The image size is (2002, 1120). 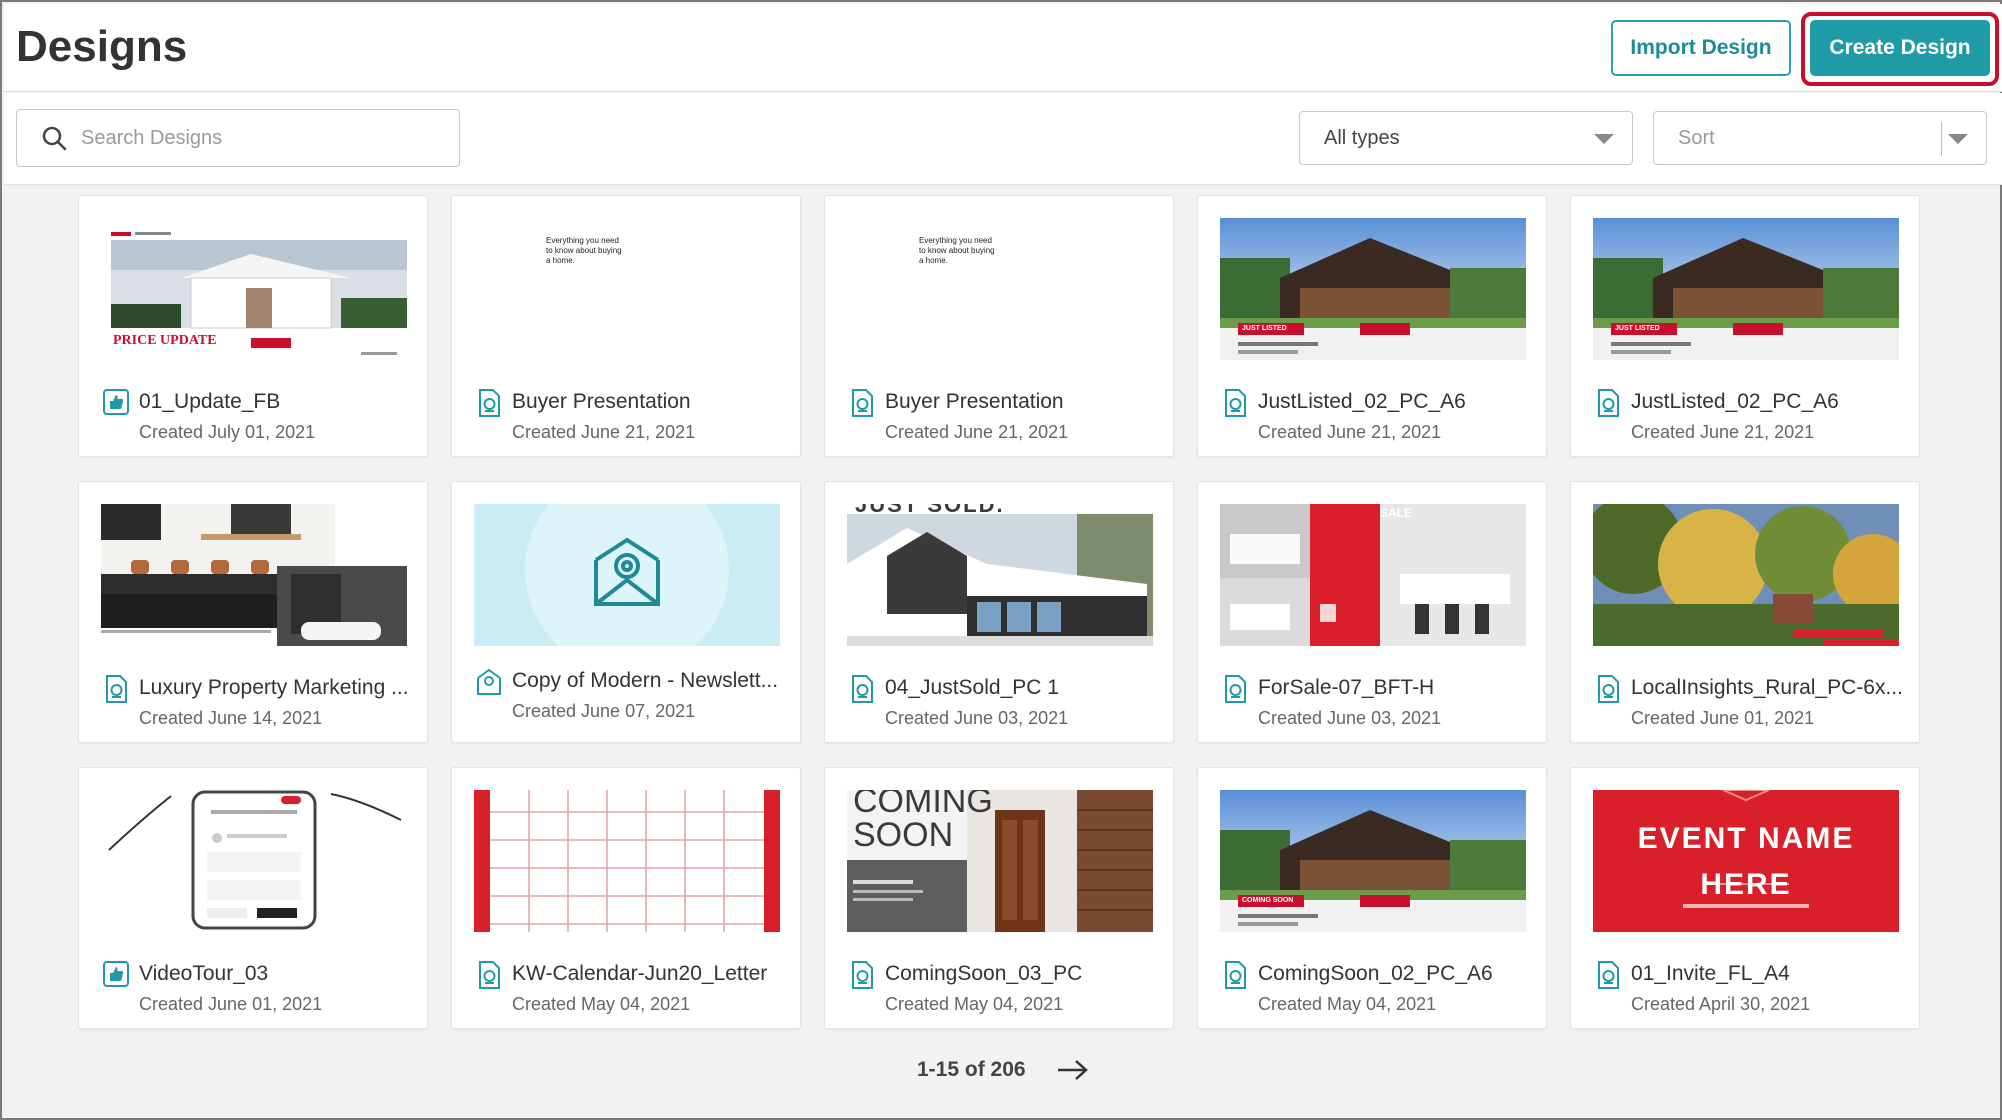 I want to click on thumb-text: SALE, so click(x=1396, y=513).